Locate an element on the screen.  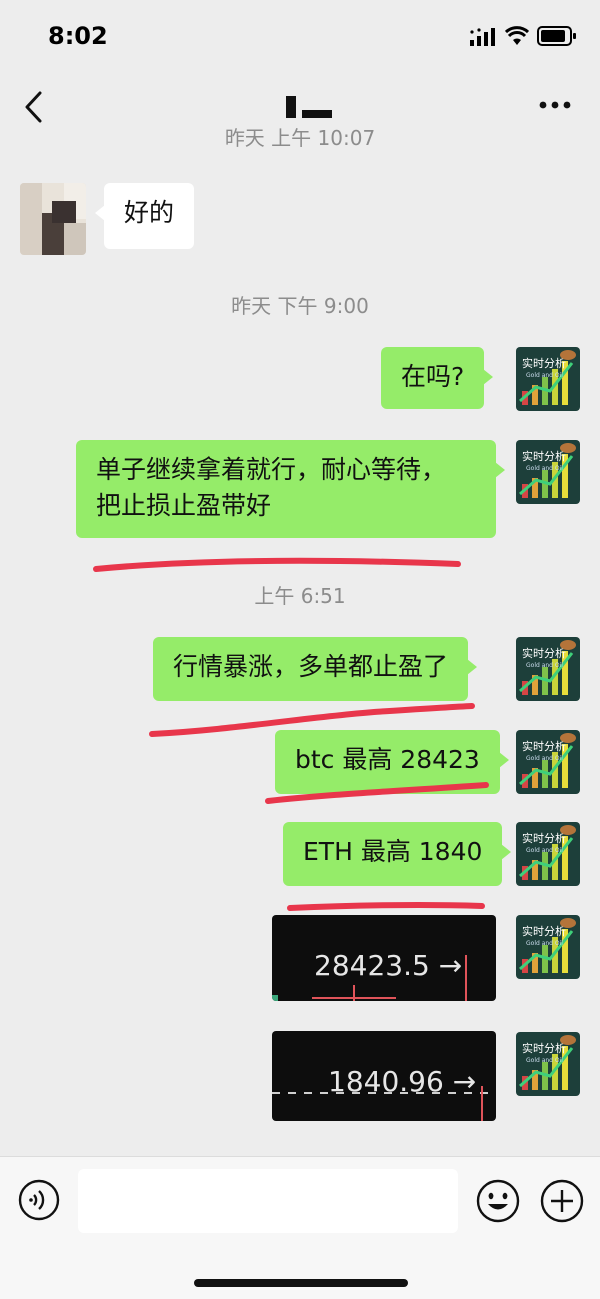
redacted-title-icon is located at coordinates (309, 107).